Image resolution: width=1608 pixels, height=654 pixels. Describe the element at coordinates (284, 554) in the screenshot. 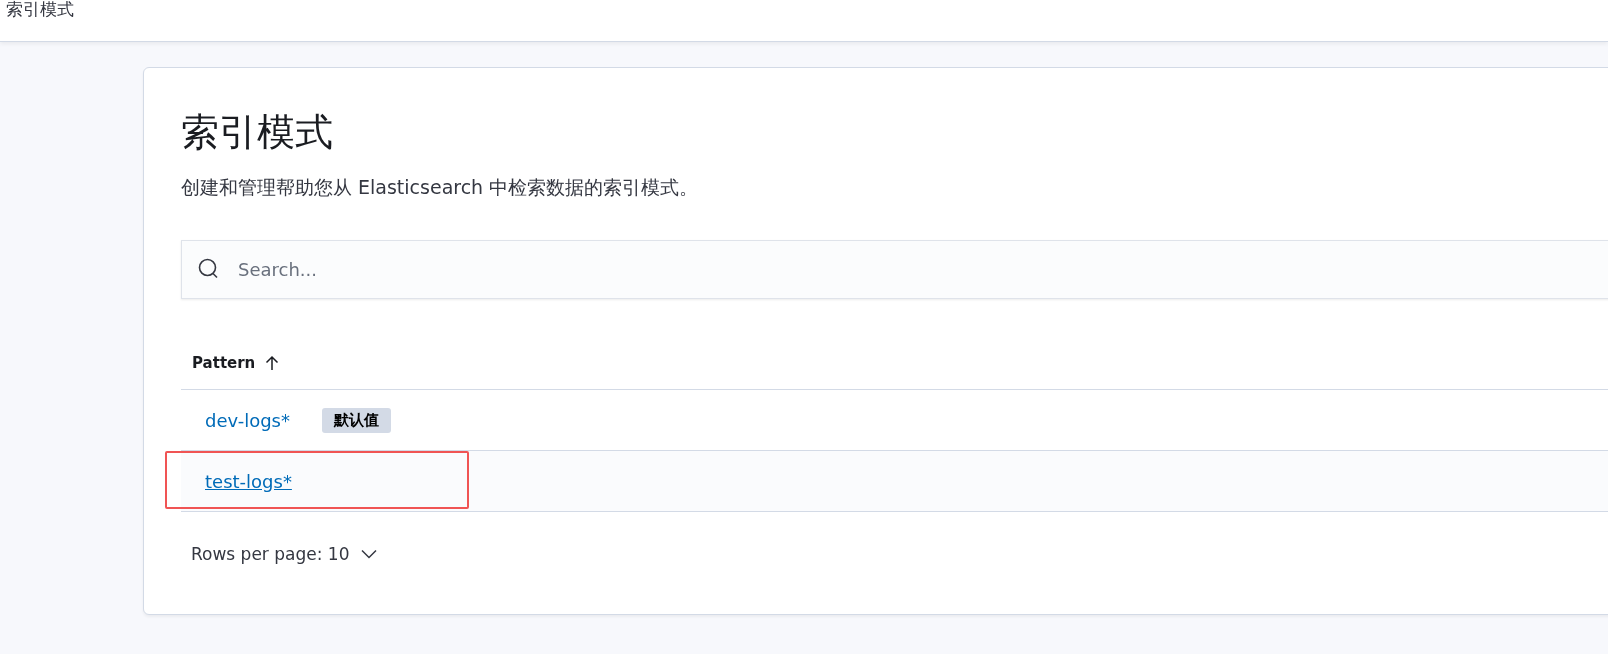

I see `rows-per-page-button: Rows per page: 10` at that location.